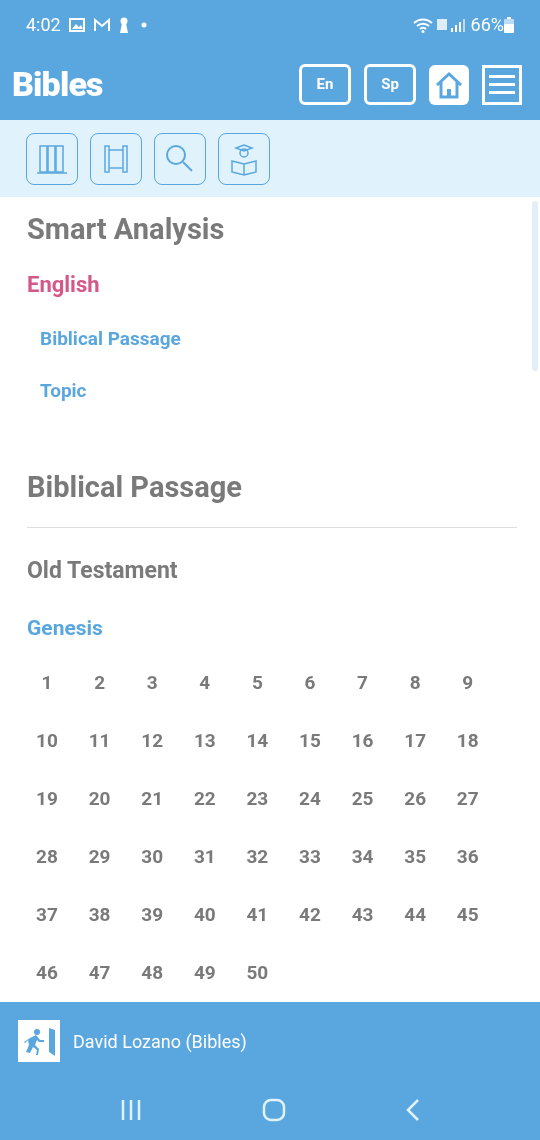 Image resolution: width=540 pixels, height=1140 pixels. What do you see at coordinates (467, 857) in the screenshot?
I see `chapter-link: 36` at bounding box center [467, 857].